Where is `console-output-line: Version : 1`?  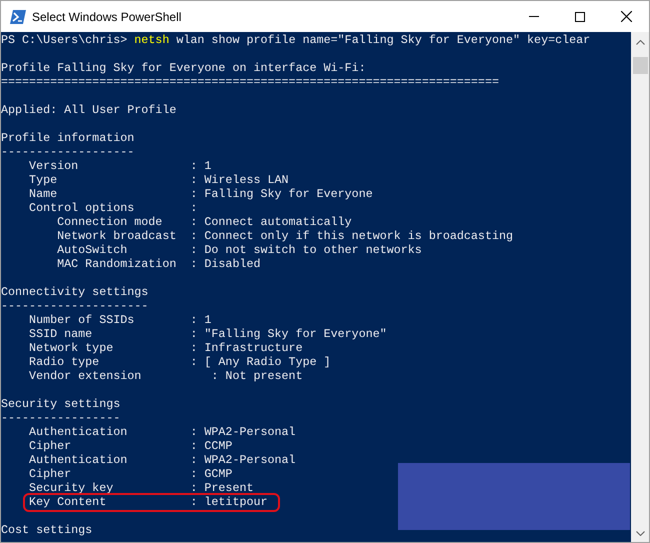
console-output-line: Version : 1 is located at coordinates (120, 166).